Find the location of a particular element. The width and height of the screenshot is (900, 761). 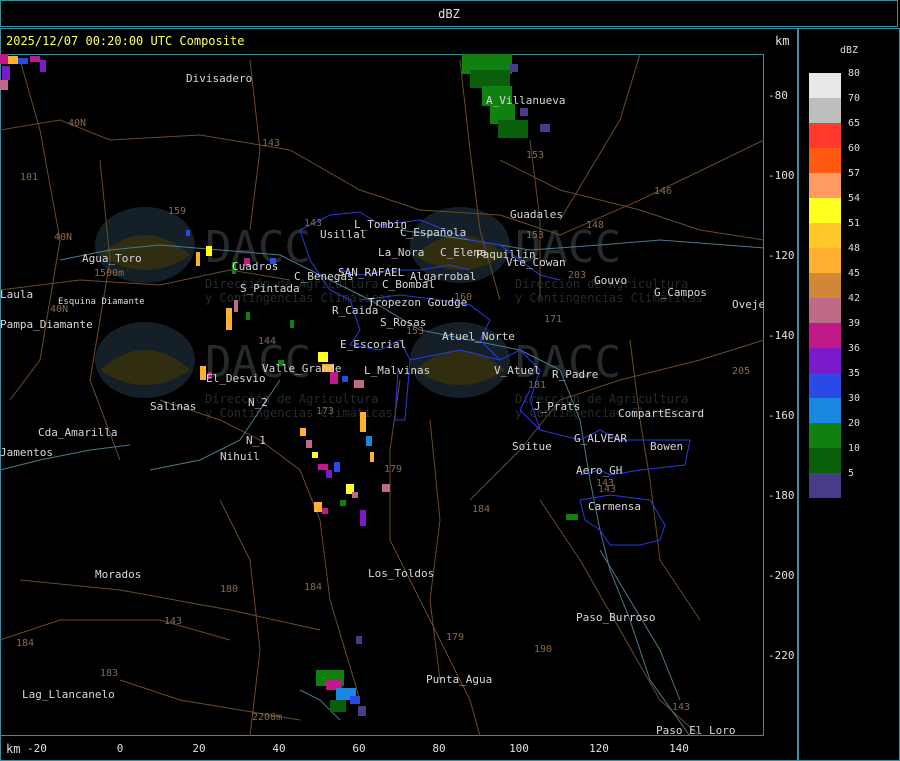

svg-text: Atuel_Norte is located at coordinates (478, 336).